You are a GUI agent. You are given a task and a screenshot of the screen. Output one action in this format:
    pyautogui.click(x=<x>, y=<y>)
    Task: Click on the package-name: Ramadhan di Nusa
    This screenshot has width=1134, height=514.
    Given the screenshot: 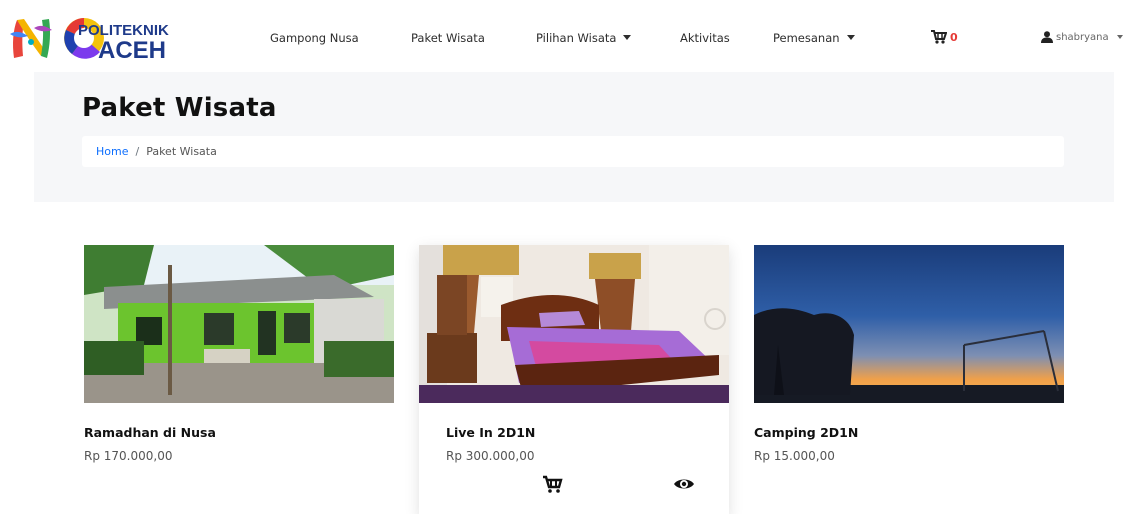 What is the action you would take?
    pyautogui.click(x=150, y=432)
    